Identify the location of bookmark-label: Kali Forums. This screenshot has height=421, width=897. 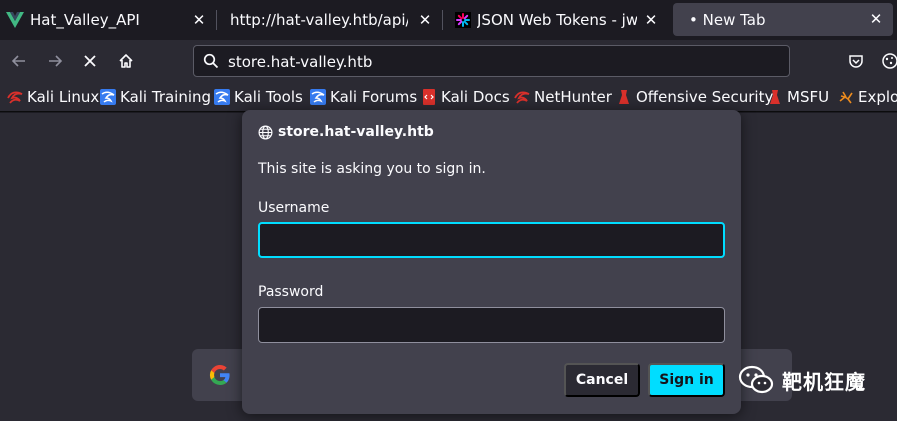
(374, 97).